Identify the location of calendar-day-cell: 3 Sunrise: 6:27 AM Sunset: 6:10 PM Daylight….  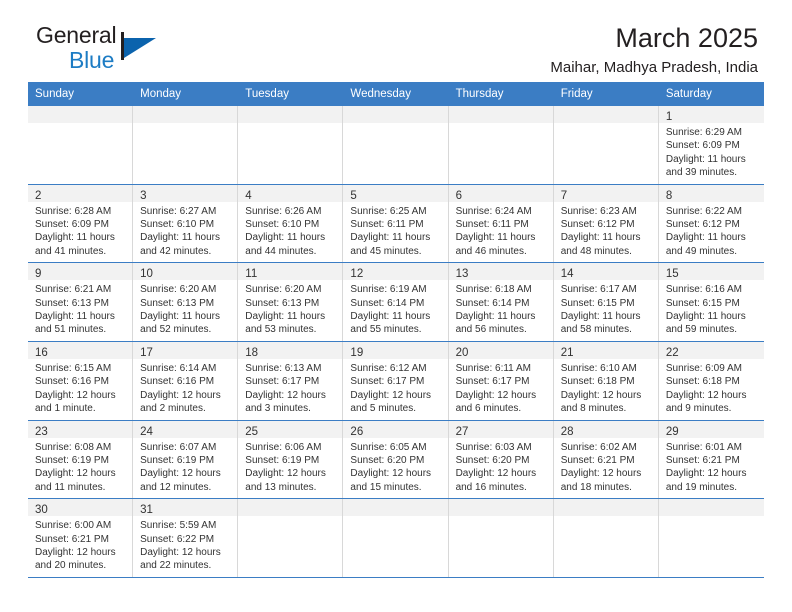
(186, 223).